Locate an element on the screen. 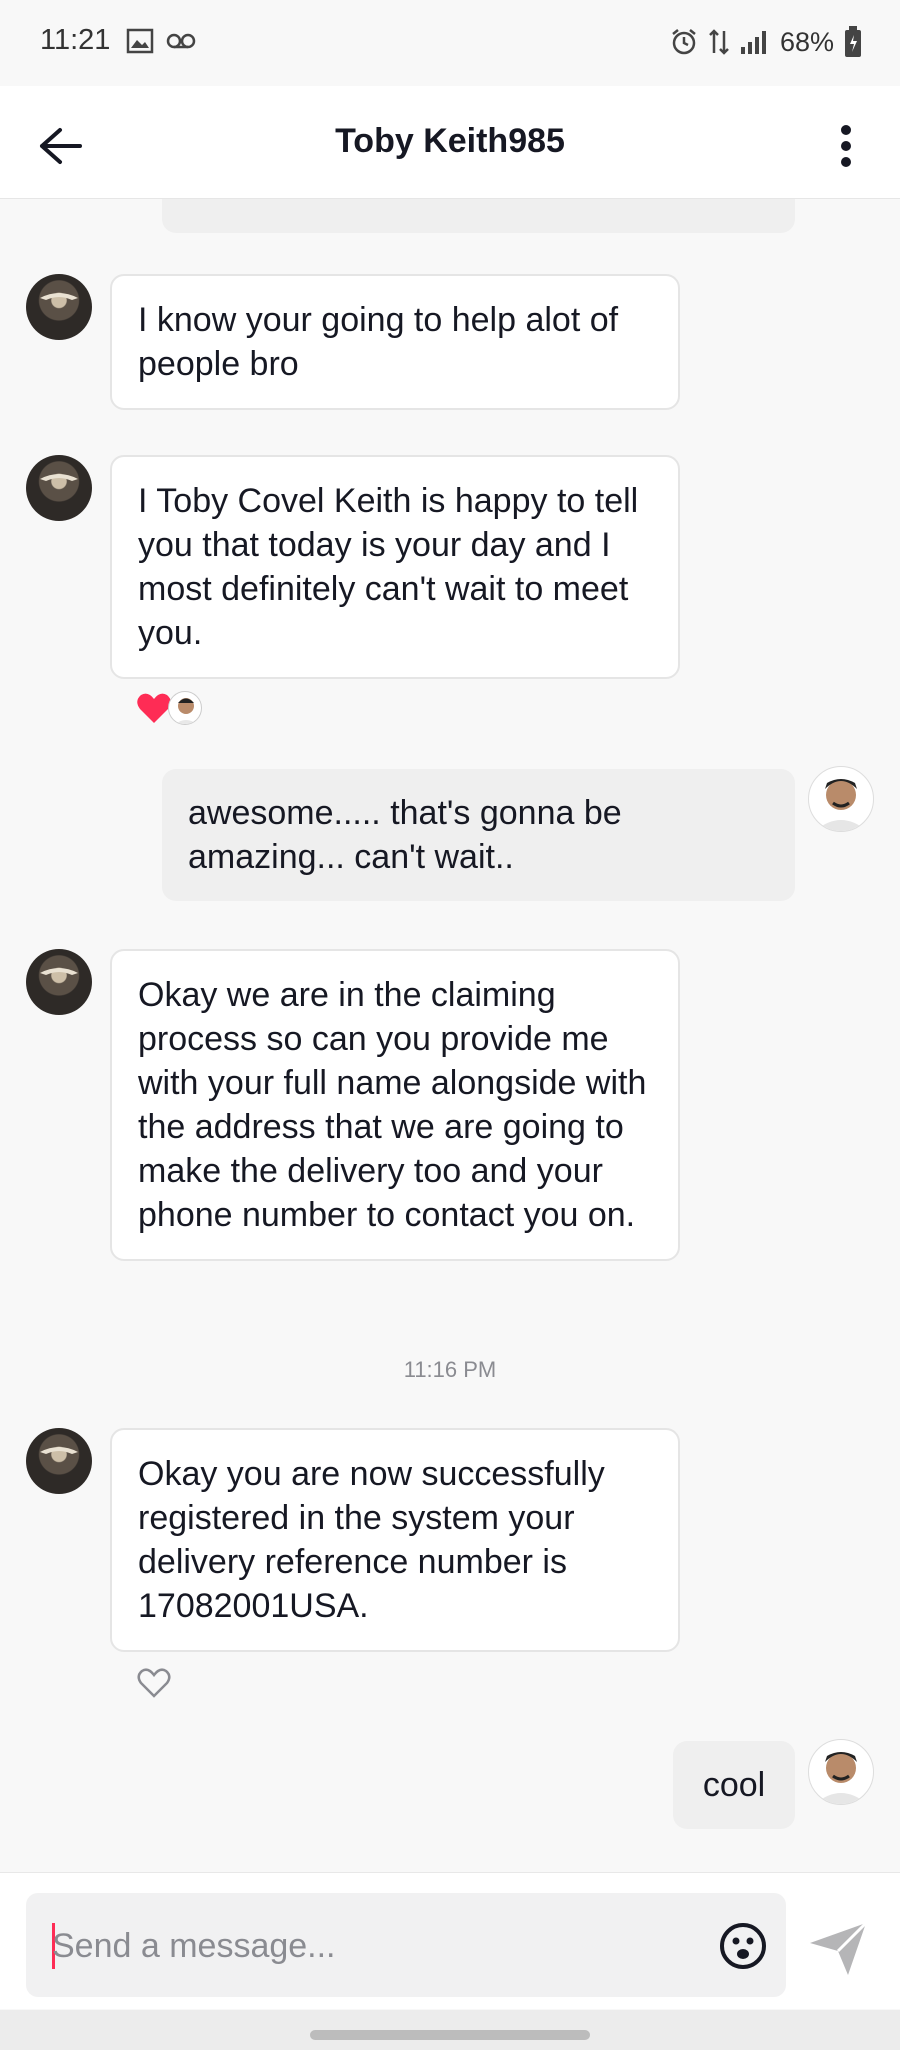 This screenshot has height=2050, width=900. message-bubble-outgoing: cool is located at coordinates (734, 1785).